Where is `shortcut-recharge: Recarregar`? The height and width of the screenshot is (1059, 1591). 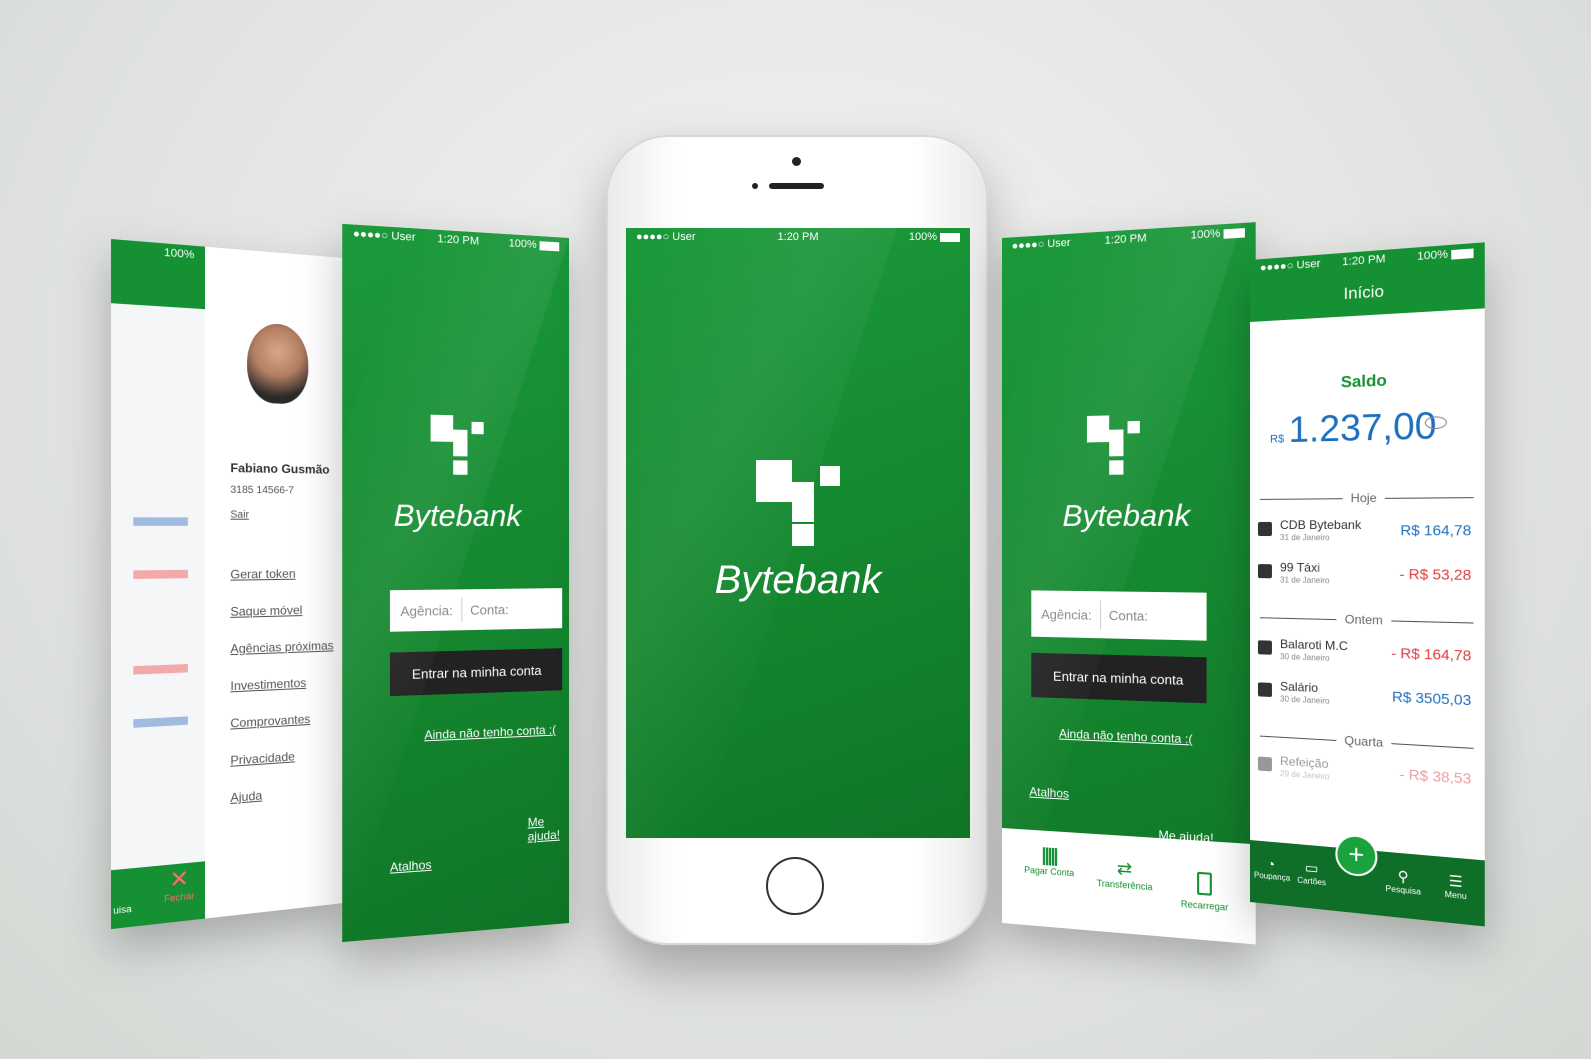 shortcut-recharge: Recarregar is located at coordinates (1205, 892).